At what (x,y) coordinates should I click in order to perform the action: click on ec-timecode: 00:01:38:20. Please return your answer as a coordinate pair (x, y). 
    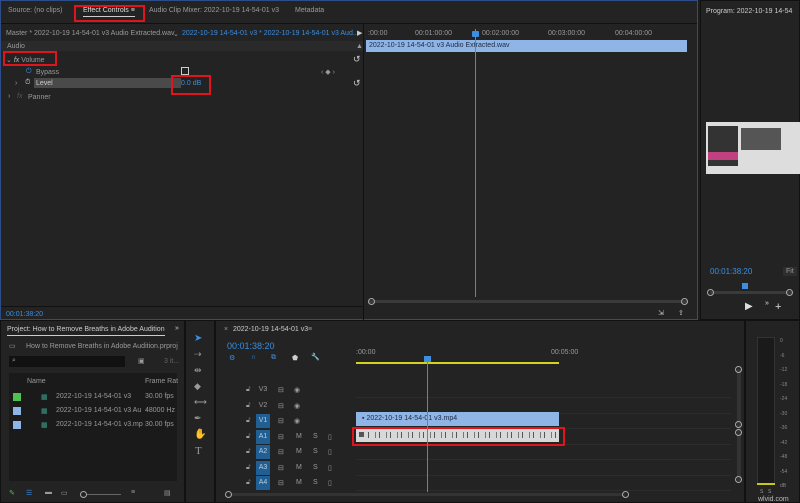
    Looking at the image, I should click on (24, 314).